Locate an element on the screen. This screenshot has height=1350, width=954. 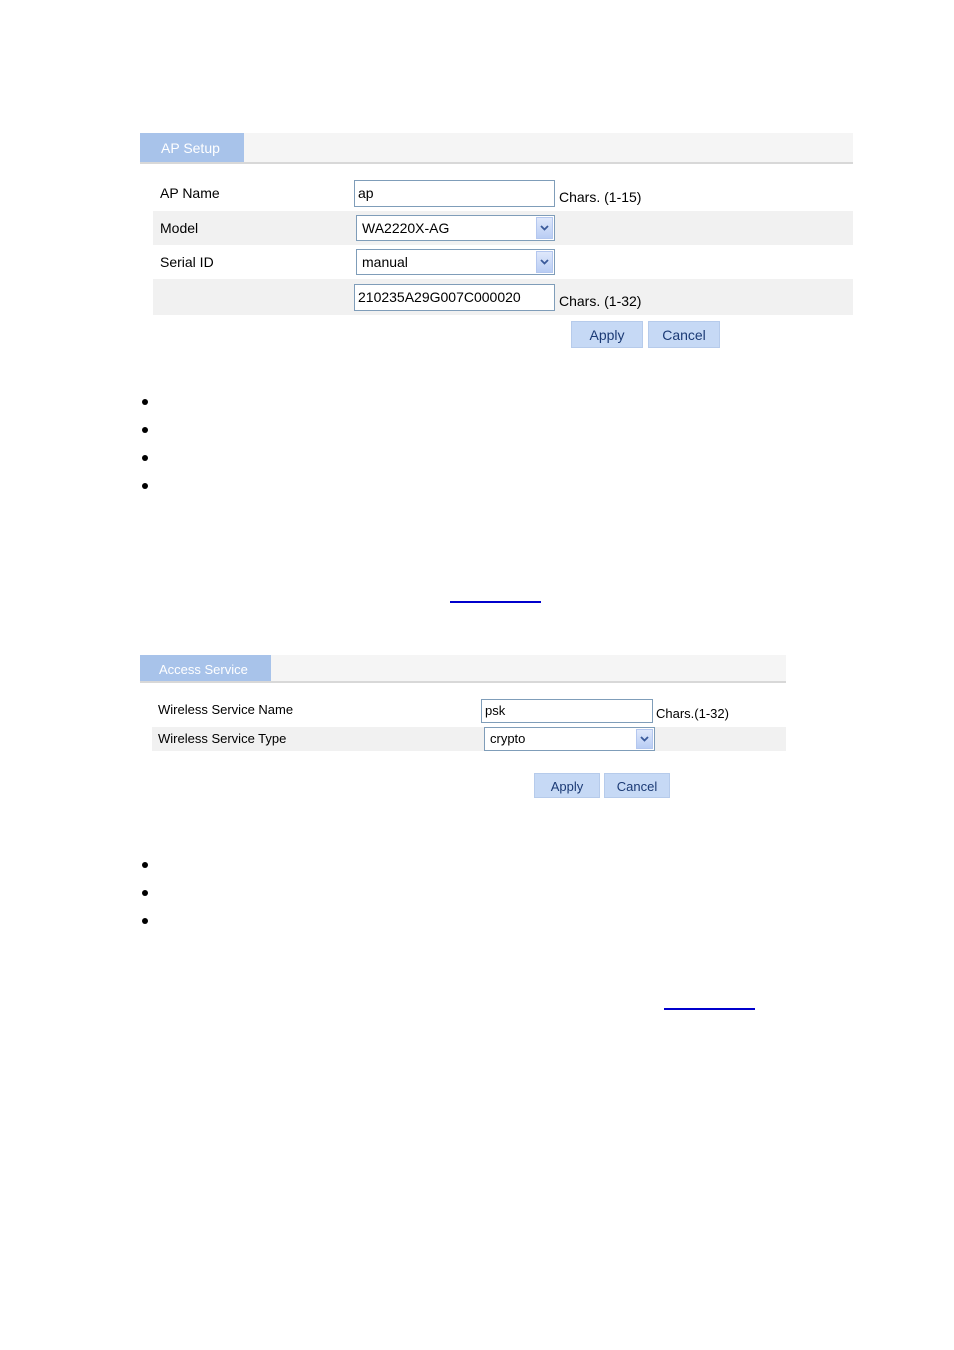
model-label: Model is located at coordinates (179, 228).